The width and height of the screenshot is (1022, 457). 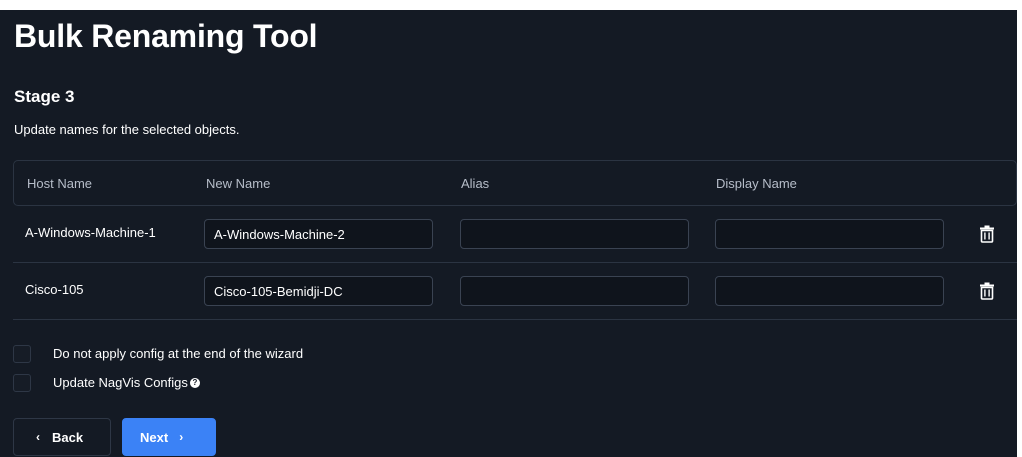 What do you see at coordinates (127, 129) in the screenshot?
I see `stage-description: Update names for the selected objects.` at bounding box center [127, 129].